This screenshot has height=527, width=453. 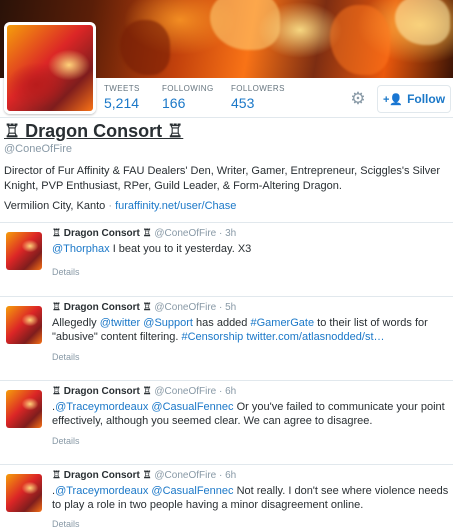 I want to click on stat-followers-value: 453, so click(x=243, y=103).